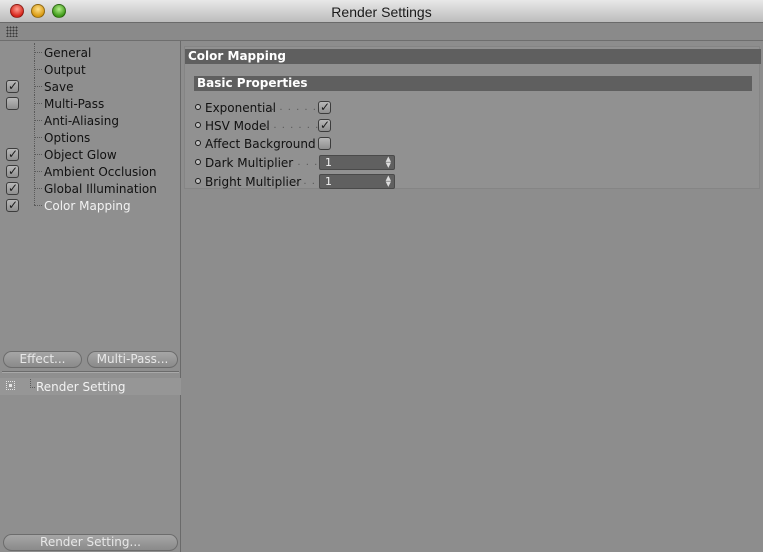 This screenshot has height=552, width=763. I want to click on property-label: Affect Background, so click(260, 144).